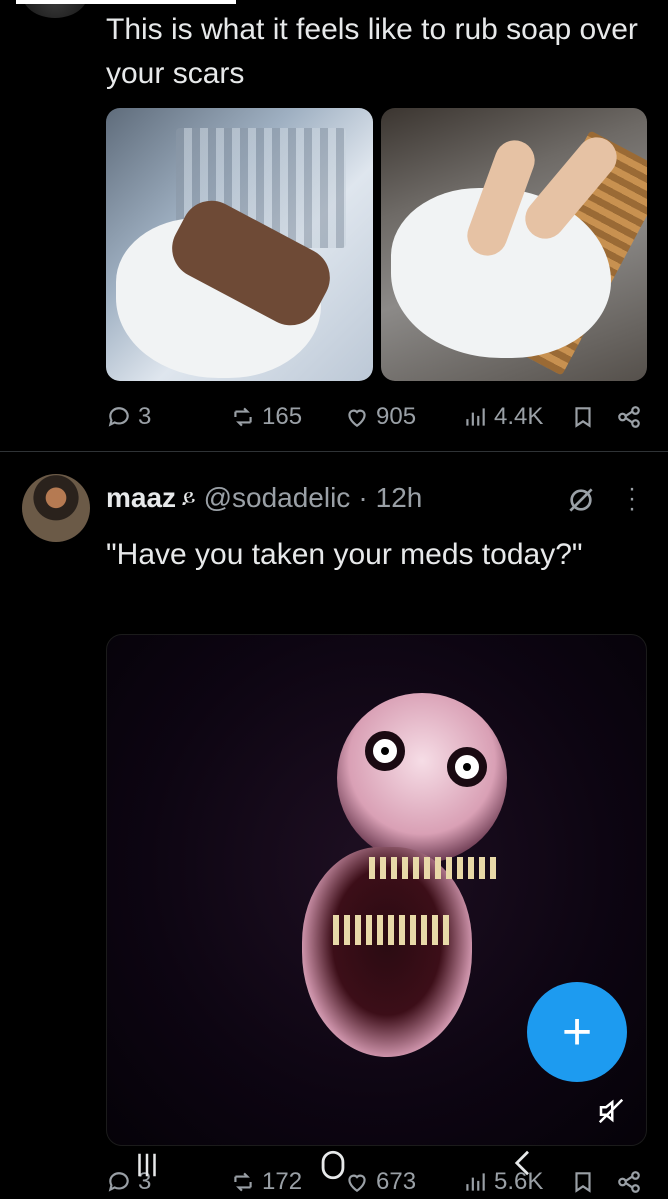 This screenshot has width=668, height=1199. Describe the element at coordinates (145, 416) in the screenshot. I see `reply-count: 3` at that location.